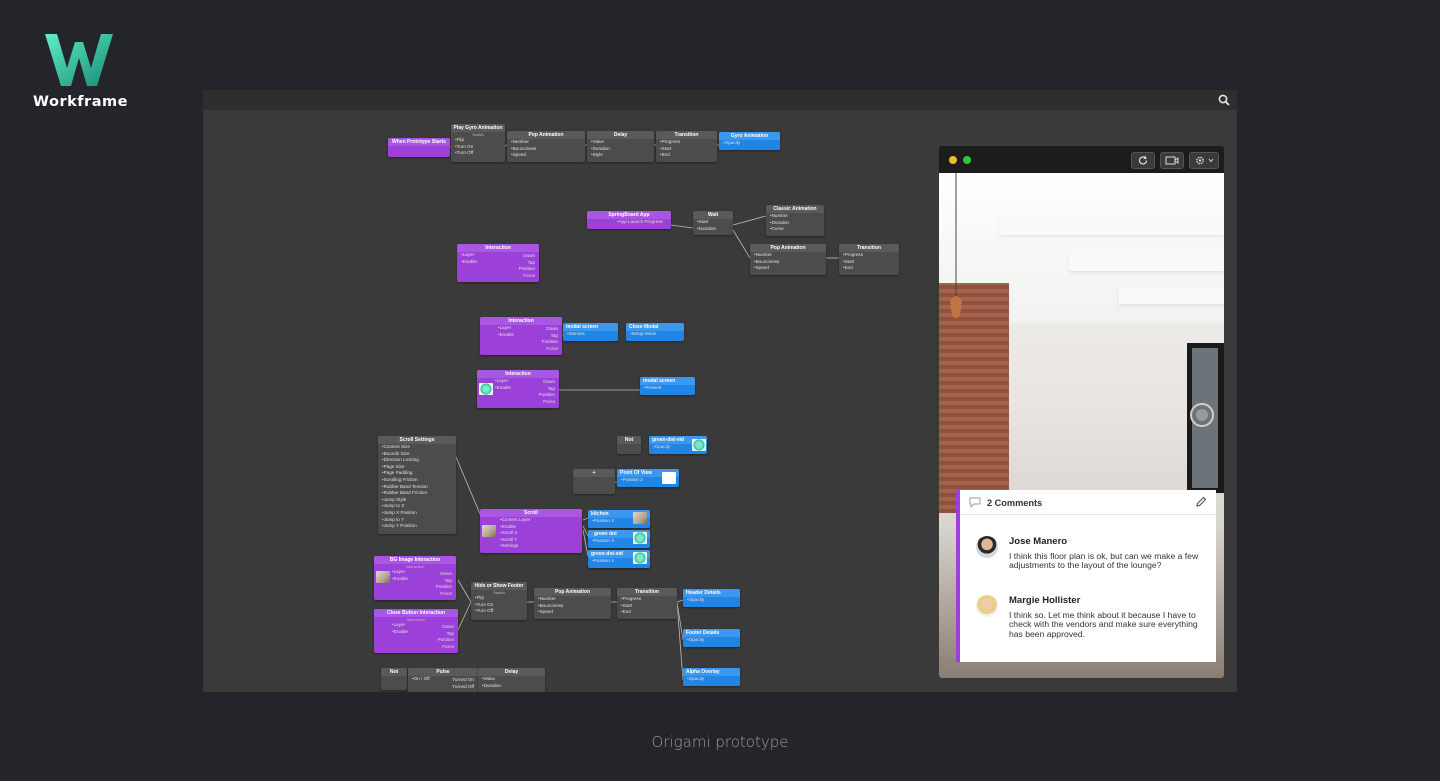 Image resolution: width=1440 pixels, height=781 pixels. I want to click on patch-title: Alpha Overlay, so click(711, 672).